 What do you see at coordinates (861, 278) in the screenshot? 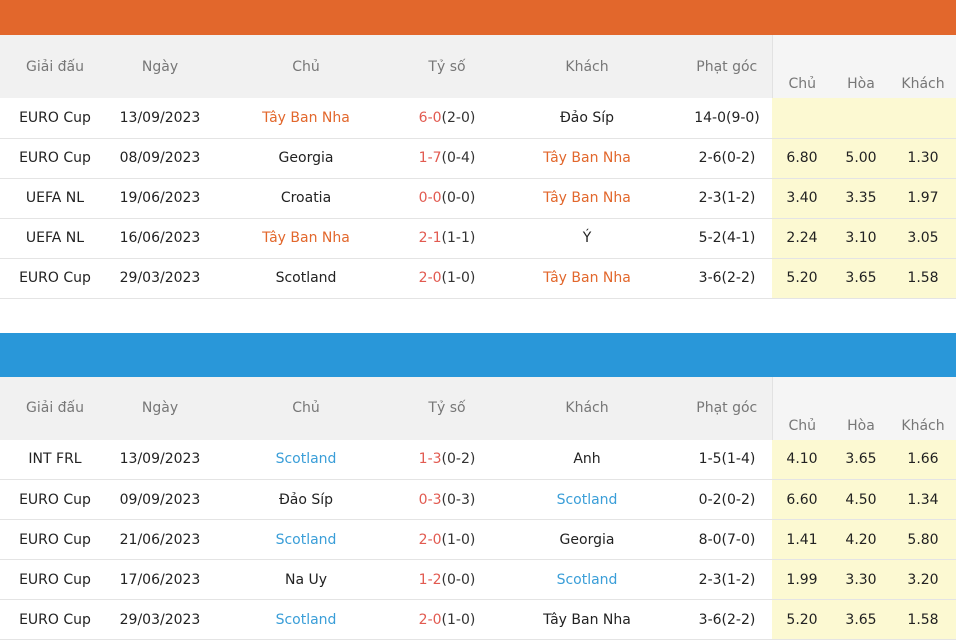
I see `cell-odds-draw: 3.65` at bounding box center [861, 278].